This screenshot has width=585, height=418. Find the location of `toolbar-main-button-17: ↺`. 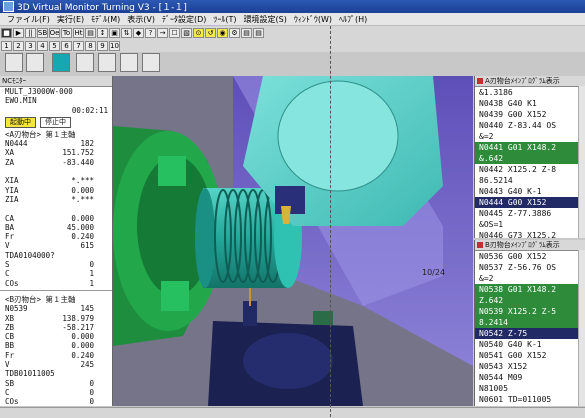

toolbar-main-button-17: ↺ is located at coordinates (210, 33).